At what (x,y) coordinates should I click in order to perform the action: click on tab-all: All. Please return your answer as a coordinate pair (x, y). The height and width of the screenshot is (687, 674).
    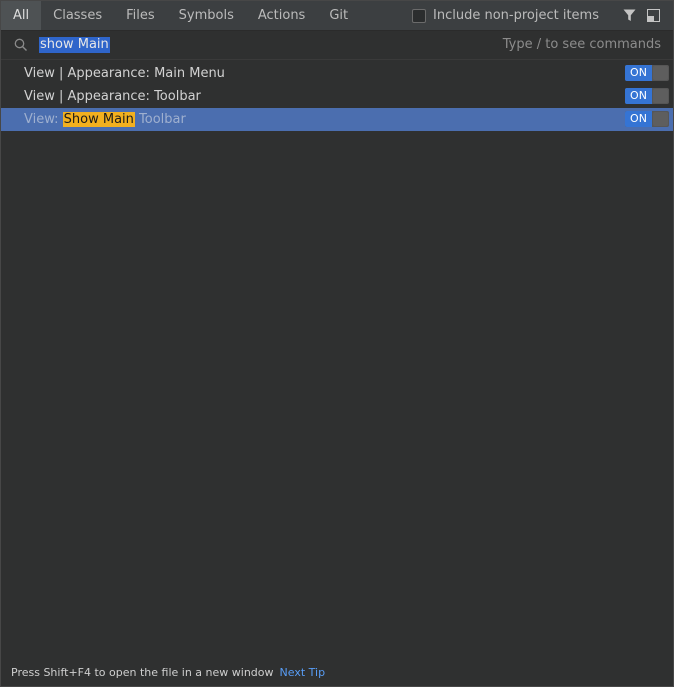
    Looking at the image, I should click on (21, 15).